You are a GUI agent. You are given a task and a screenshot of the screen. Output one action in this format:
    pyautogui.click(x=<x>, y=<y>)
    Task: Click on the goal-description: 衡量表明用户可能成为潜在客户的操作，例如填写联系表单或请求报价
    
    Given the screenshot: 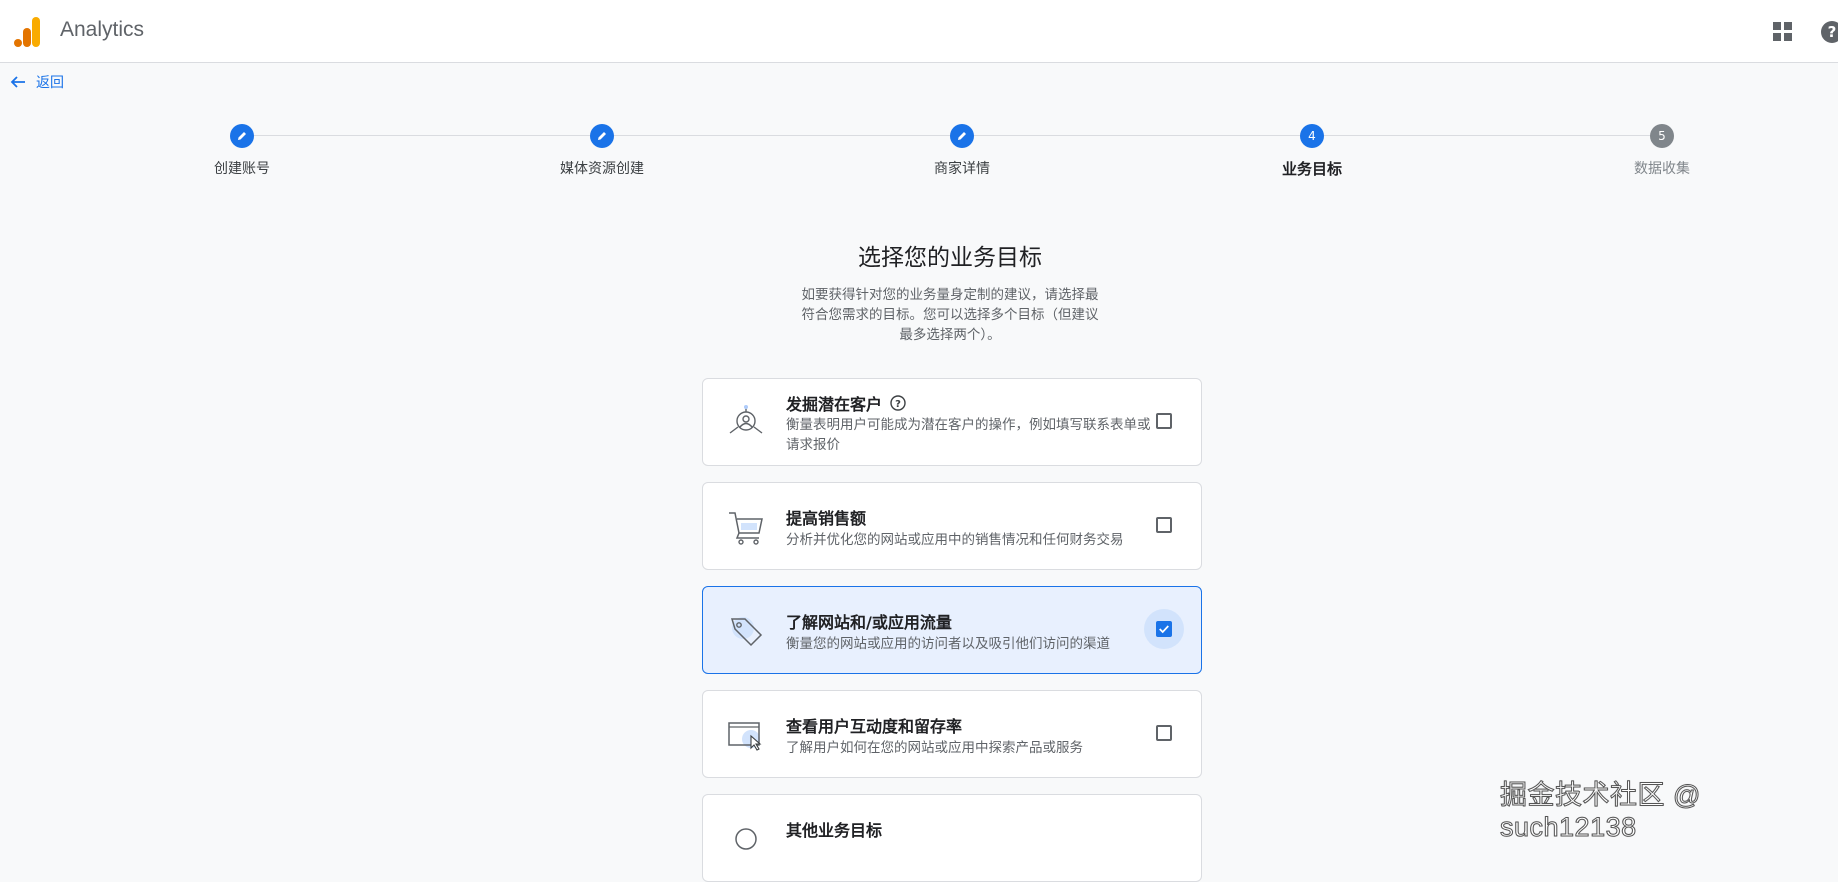 What is the action you would take?
    pyautogui.click(x=968, y=435)
    